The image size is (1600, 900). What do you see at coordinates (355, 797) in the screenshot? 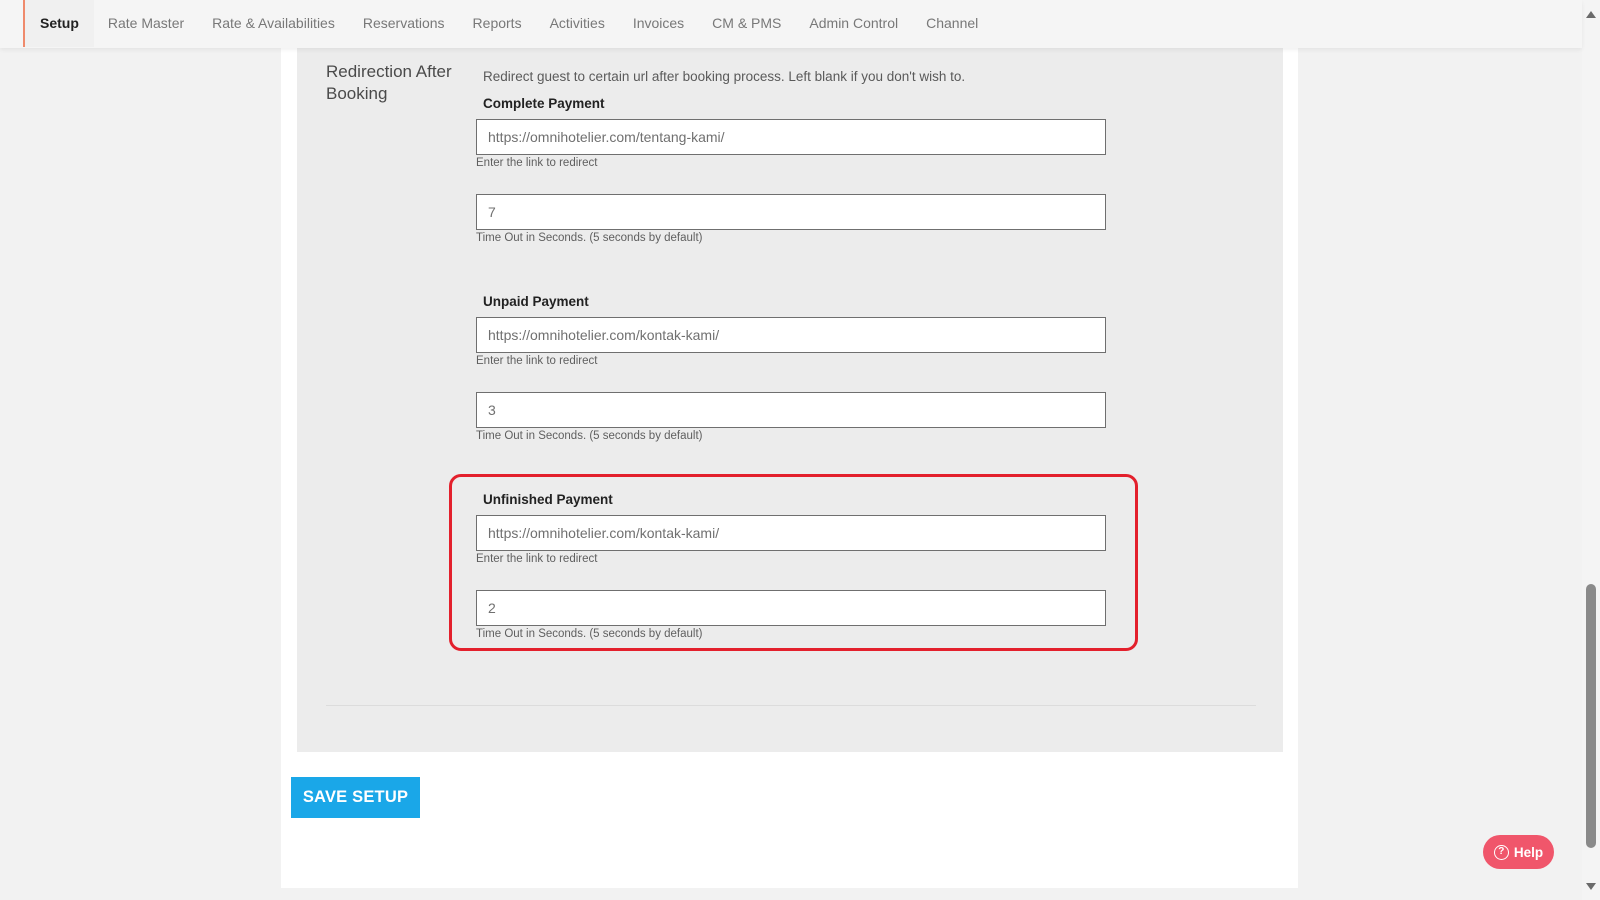
I see `save-setup-button: SAVE SETUP` at bounding box center [355, 797].